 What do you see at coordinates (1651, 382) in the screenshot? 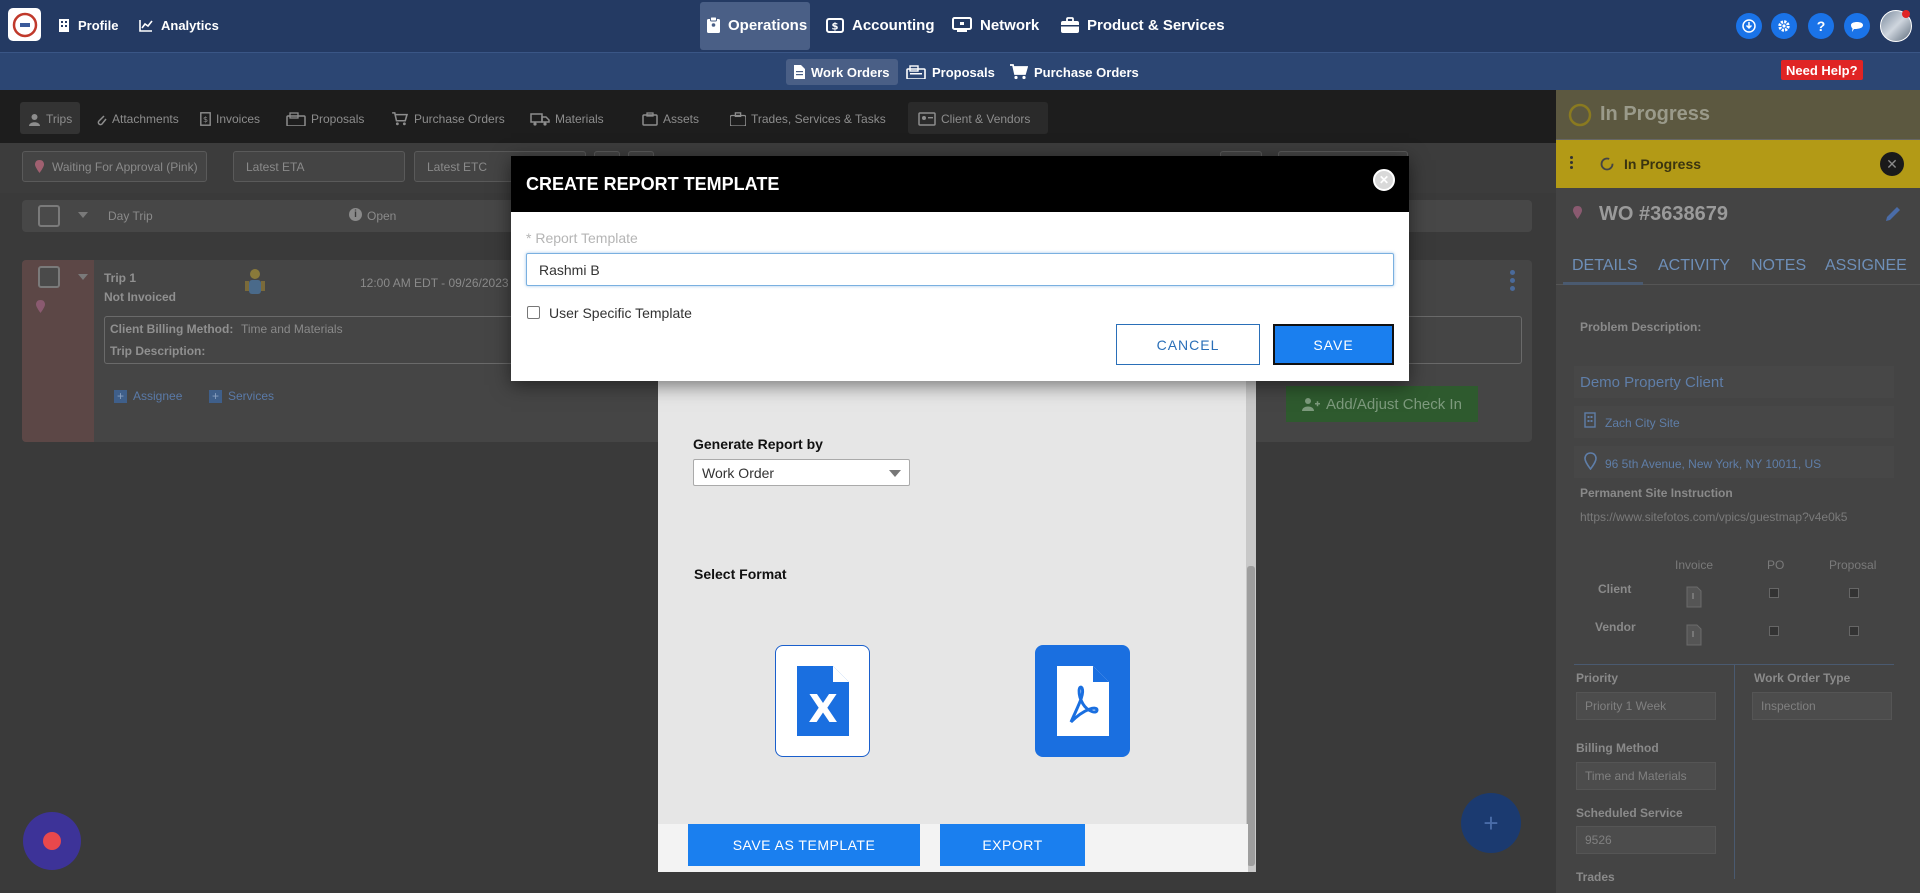
I see `client-link: Demo Property Client` at bounding box center [1651, 382].